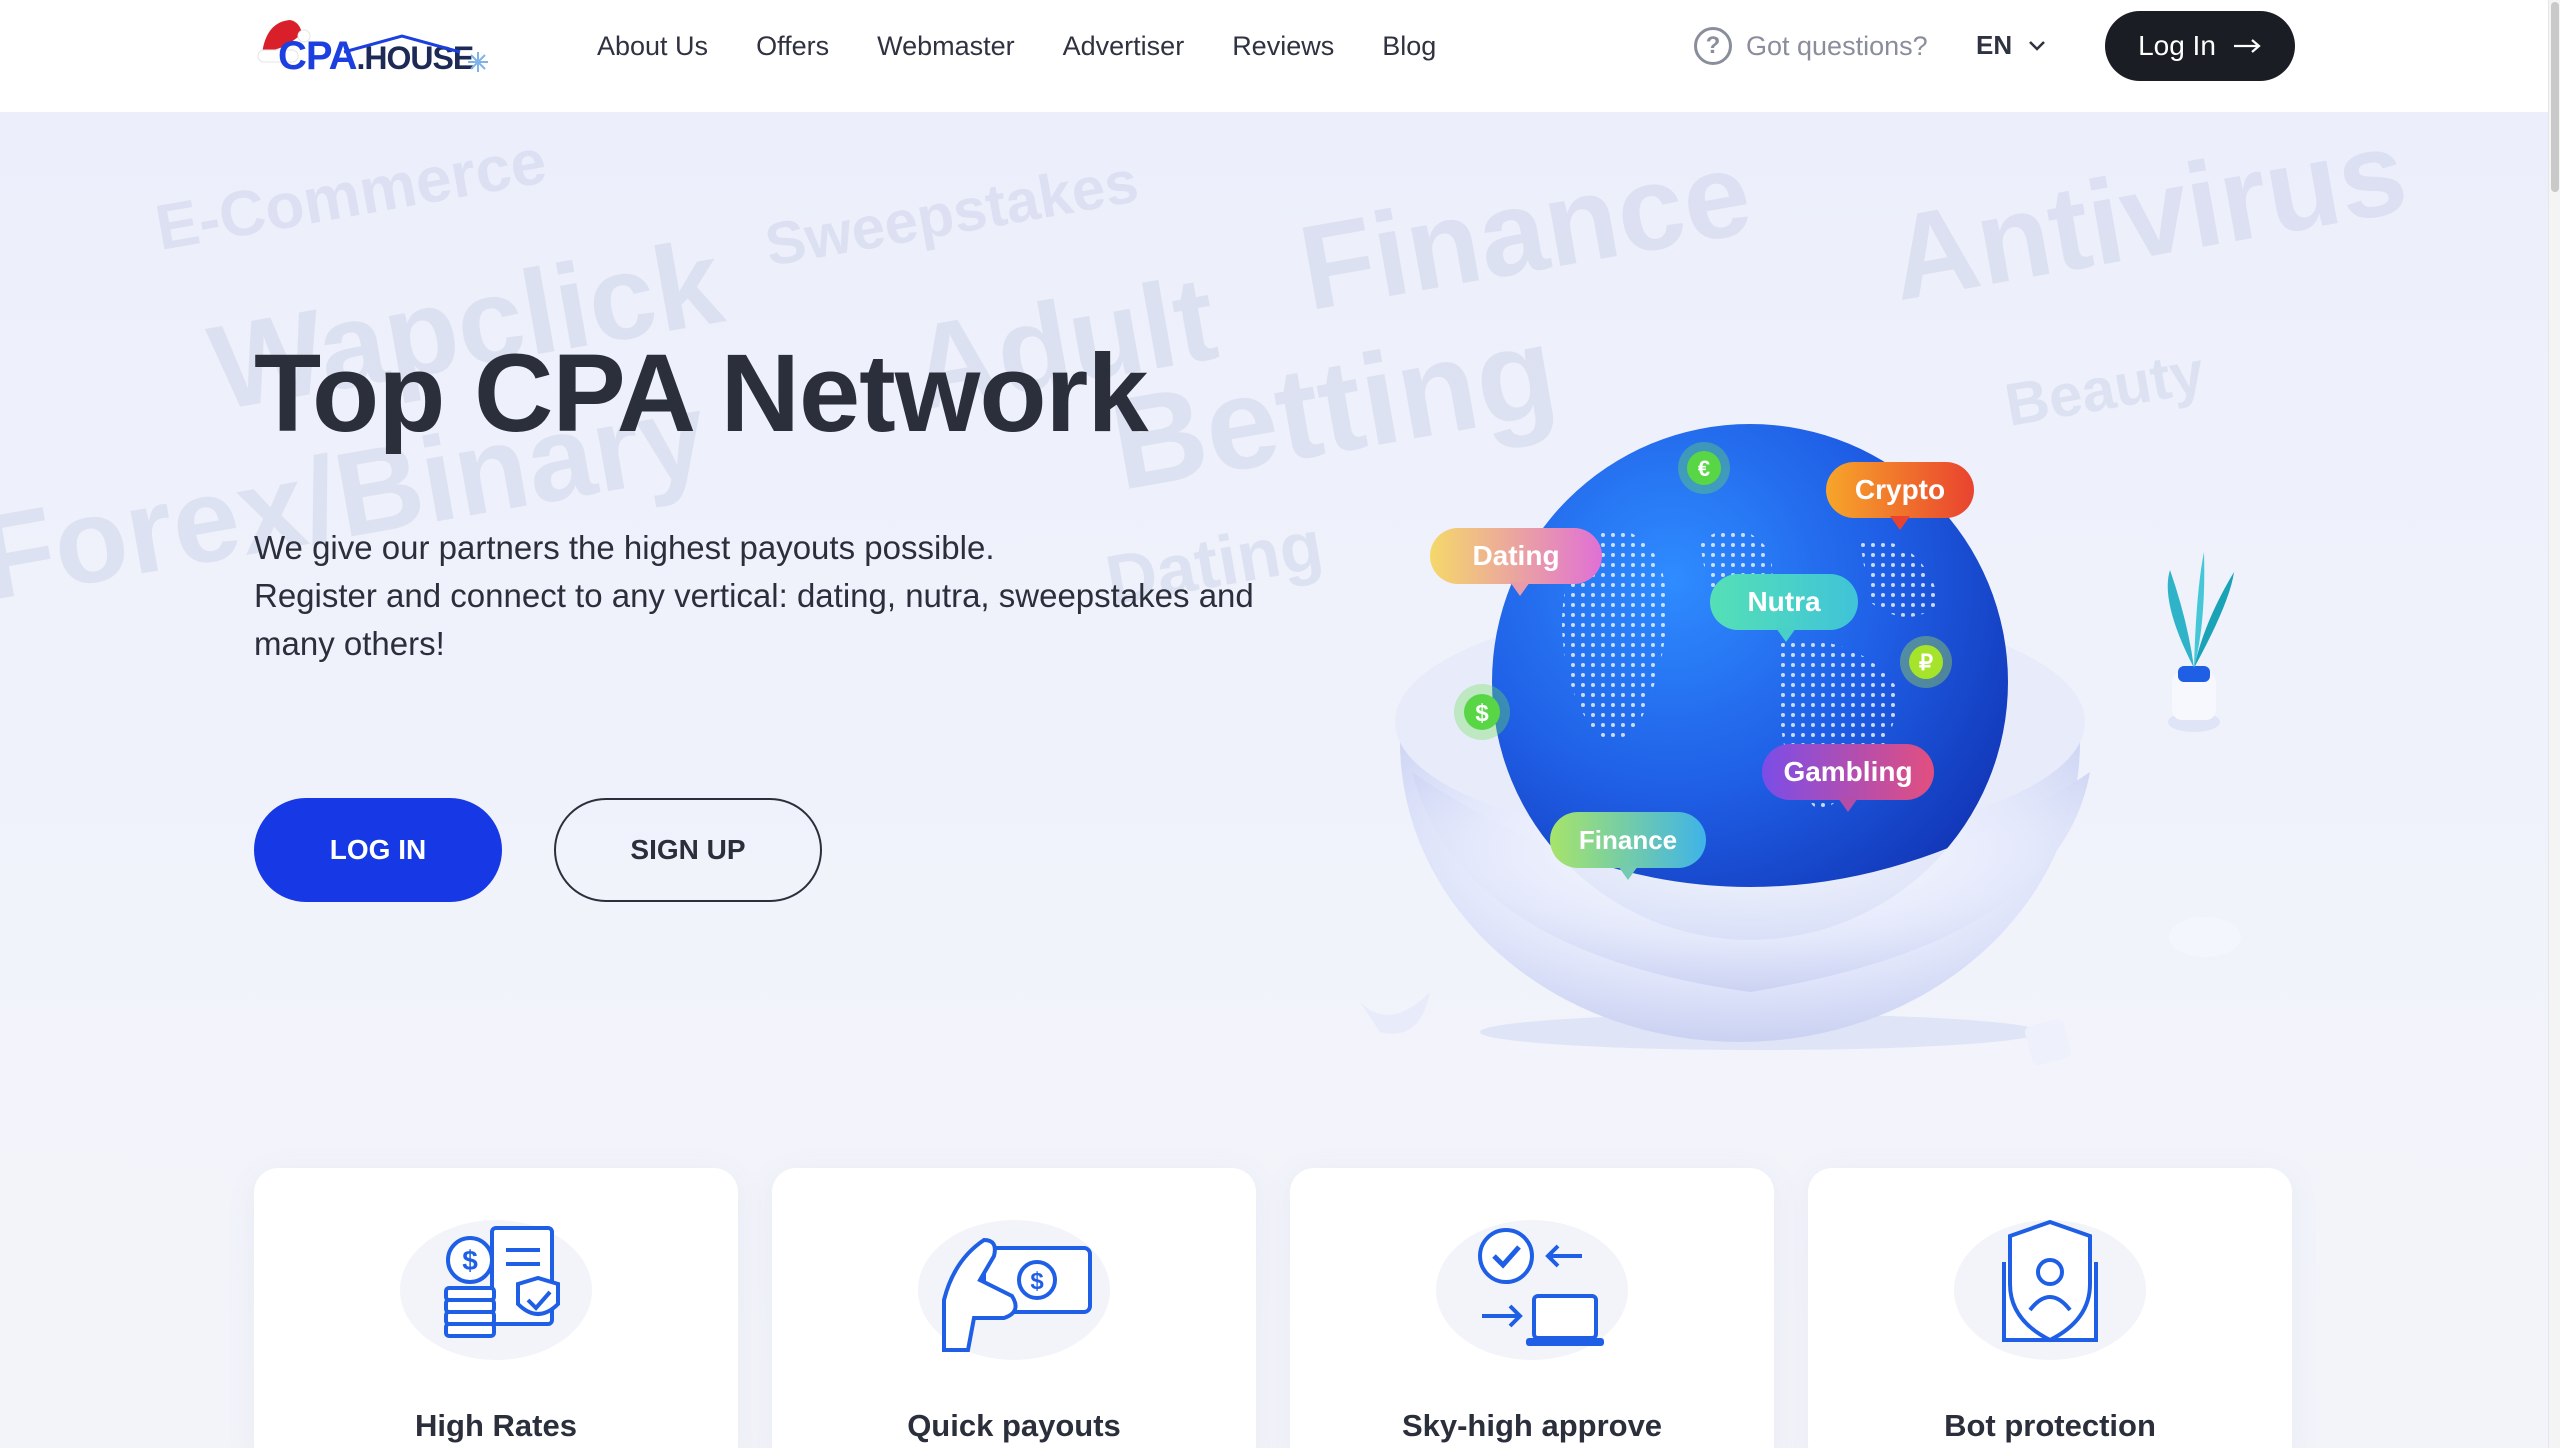 This screenshot has width=2560, height=1448. What do you see at coordinates (2177, 45) in the screenshot?
I see `header-login-label: Log In` at bounding box center [2177, 45].